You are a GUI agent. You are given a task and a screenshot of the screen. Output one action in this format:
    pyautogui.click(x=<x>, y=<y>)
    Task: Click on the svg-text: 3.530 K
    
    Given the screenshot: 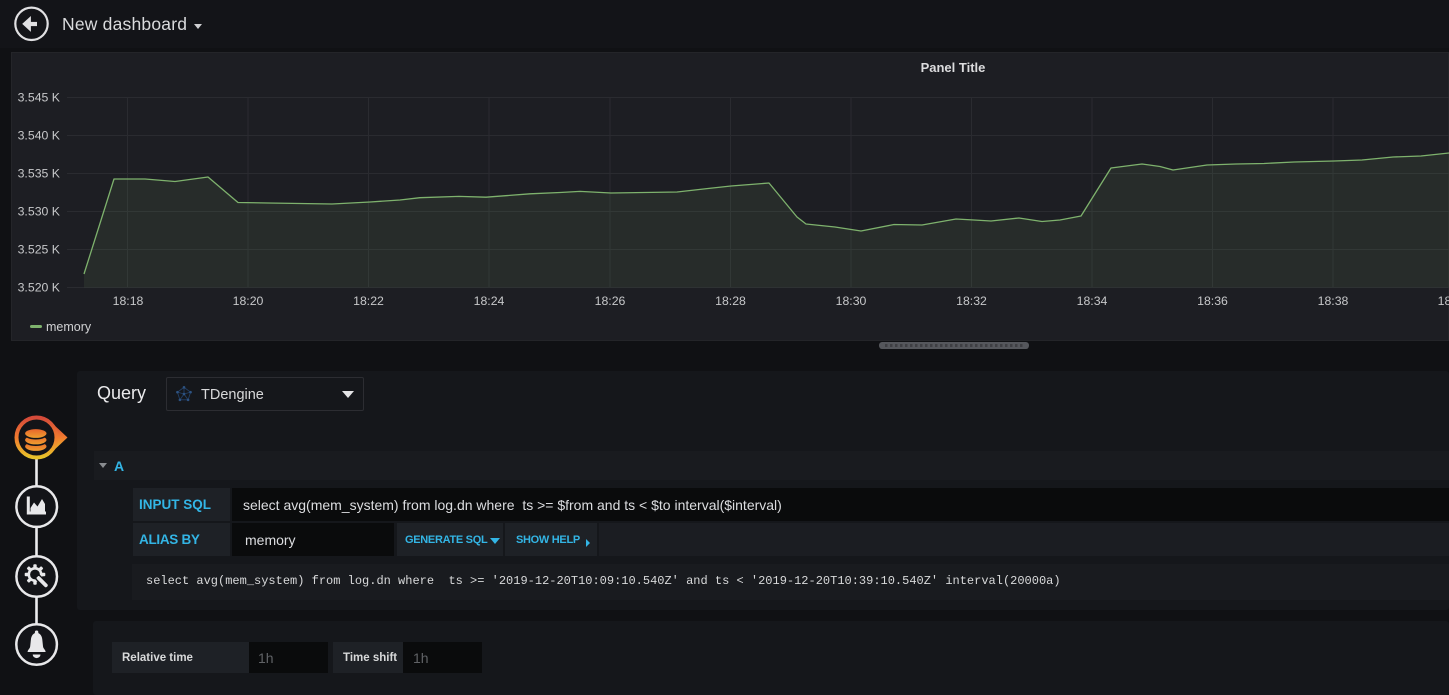 What is the action you would take?
    pyautogui.click(x=39, y=212)
    